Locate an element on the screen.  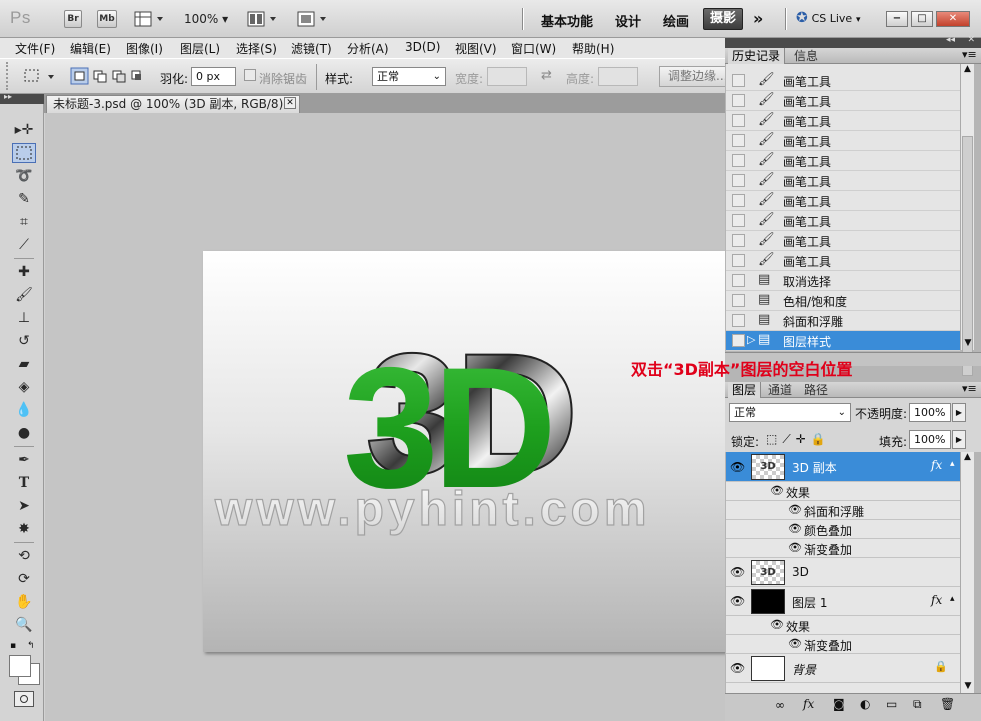
layers-scrollbar: ▲ ▼ is located at coordinates (967, 572).